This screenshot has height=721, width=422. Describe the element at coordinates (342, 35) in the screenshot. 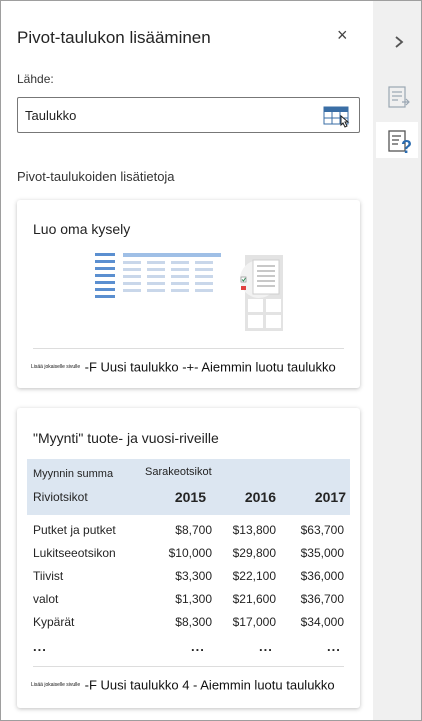

I see `close-button: ×` at that location.